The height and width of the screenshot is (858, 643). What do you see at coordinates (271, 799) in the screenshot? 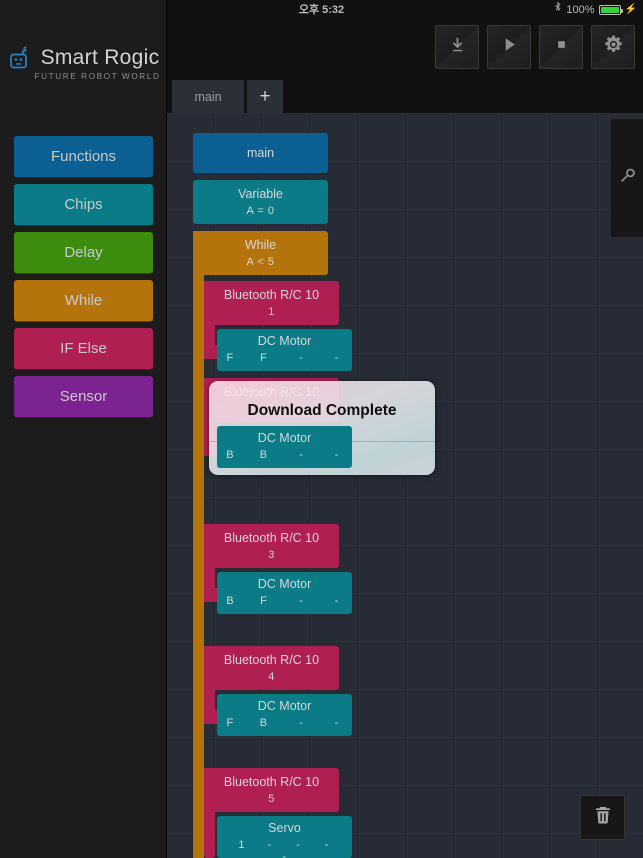
I see `block-args: 5` at bounding box center [271, 799].